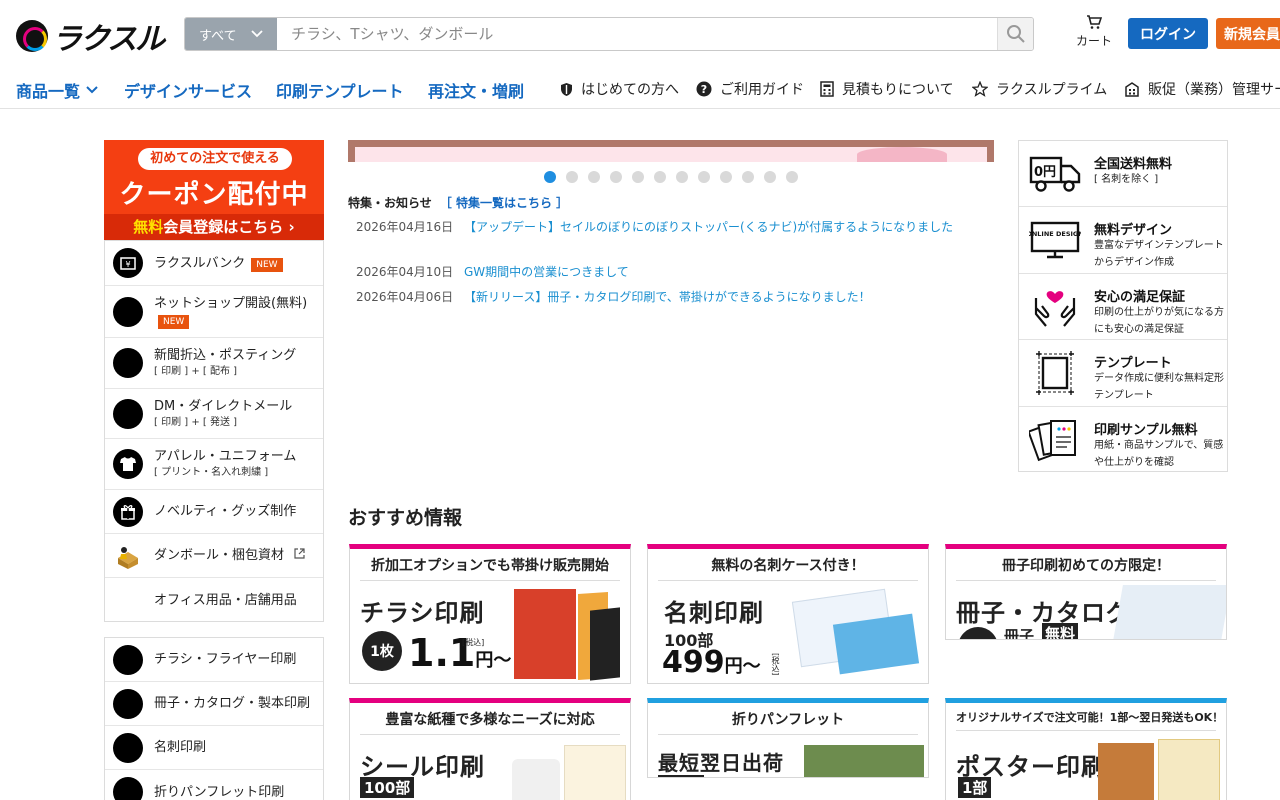 Image resolution: width=1280 pixels, height=800 pixels. I want to click on card-booklet: 冊子印刷初めての方限定！ 冊子・カタログ 冊子 無料, so click(1086, 592).